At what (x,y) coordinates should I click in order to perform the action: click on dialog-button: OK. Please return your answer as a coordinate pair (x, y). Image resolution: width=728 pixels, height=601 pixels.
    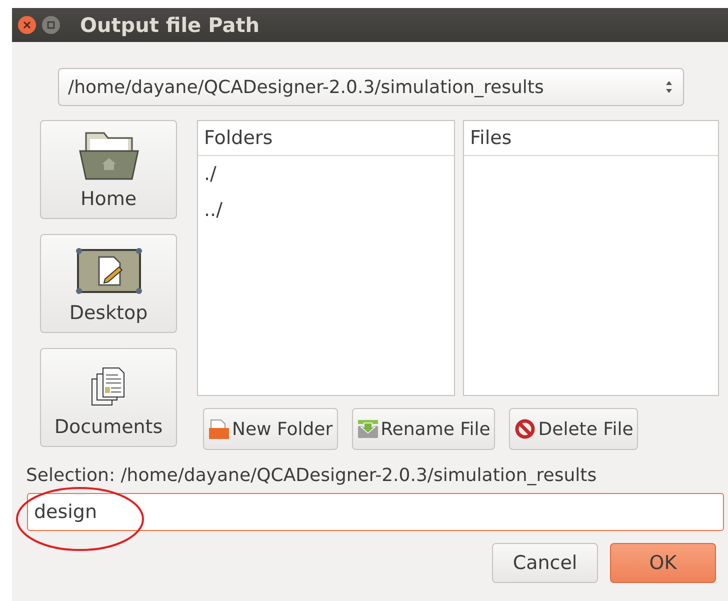
    Looking at the image, I should click on (663, 563).